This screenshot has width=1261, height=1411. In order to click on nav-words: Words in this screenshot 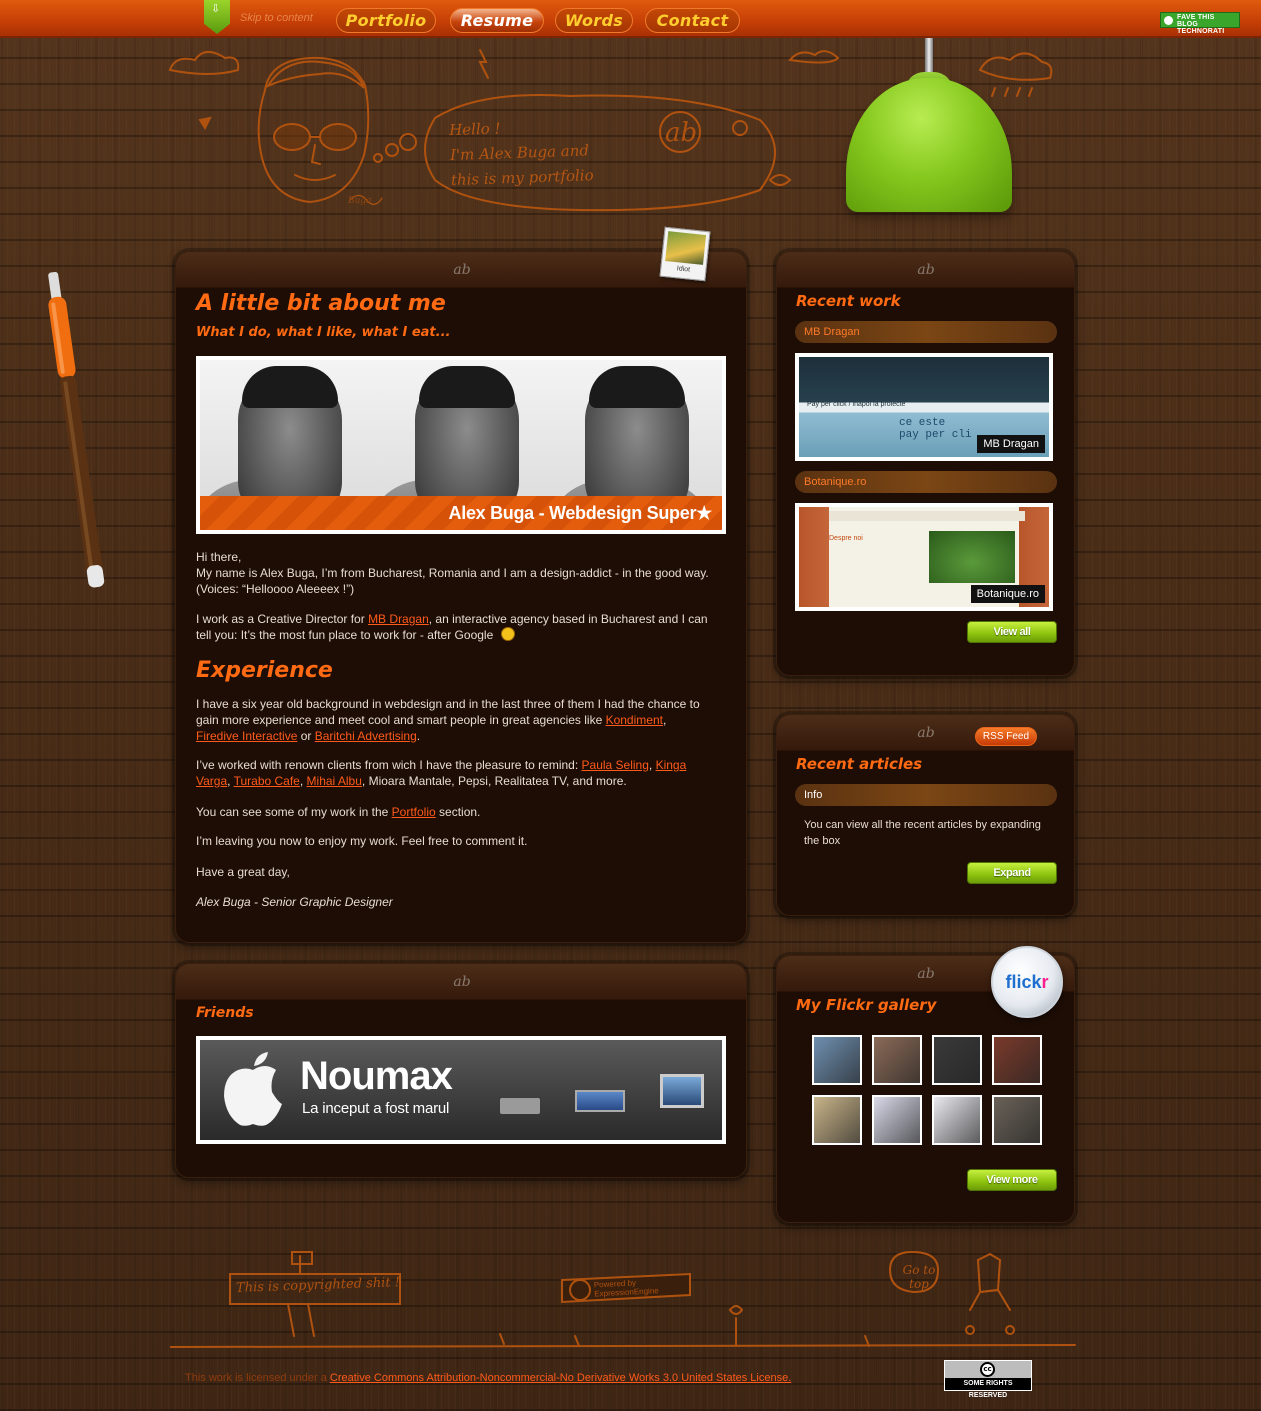, I will do `click(594, 20)`.